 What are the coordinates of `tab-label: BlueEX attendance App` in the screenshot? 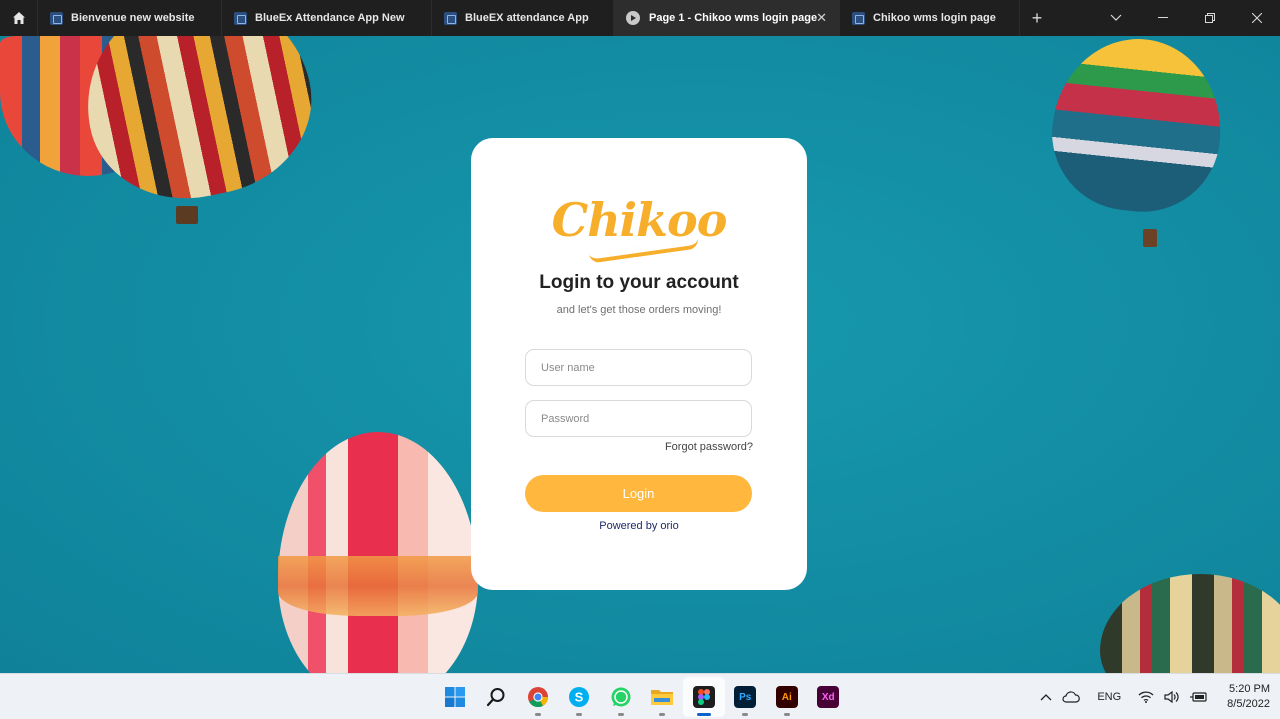 It's located at (527, 18).